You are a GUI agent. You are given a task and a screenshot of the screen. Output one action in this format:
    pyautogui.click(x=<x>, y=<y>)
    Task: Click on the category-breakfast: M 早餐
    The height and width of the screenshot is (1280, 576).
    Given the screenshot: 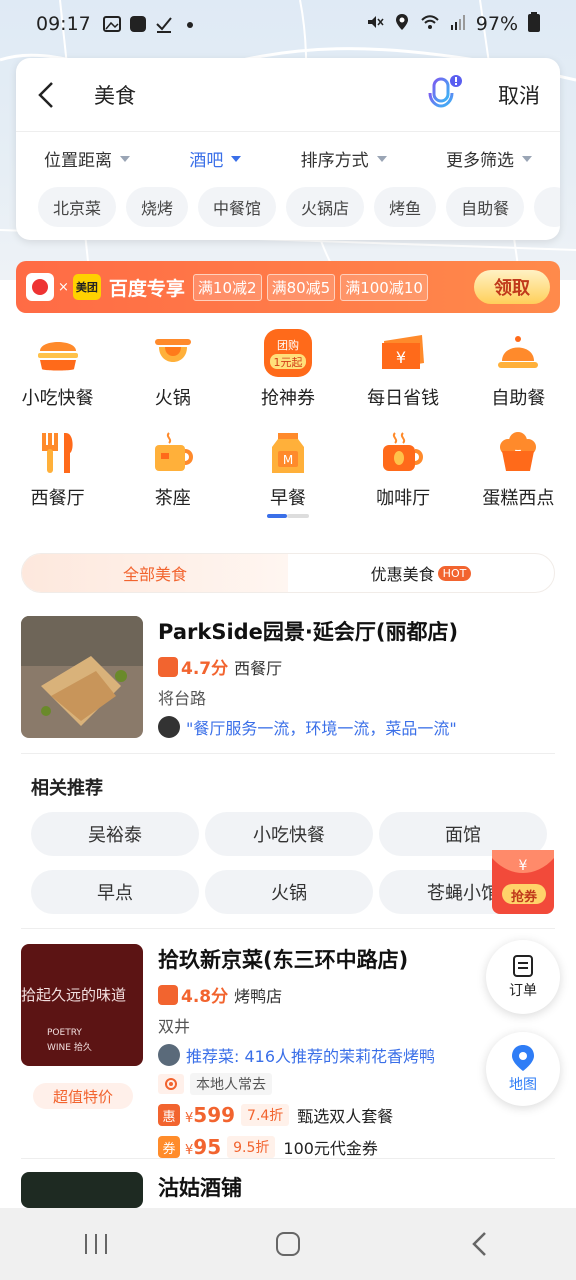 What is the action you would take?
    pyautogui.click(x=287, y=469)
    